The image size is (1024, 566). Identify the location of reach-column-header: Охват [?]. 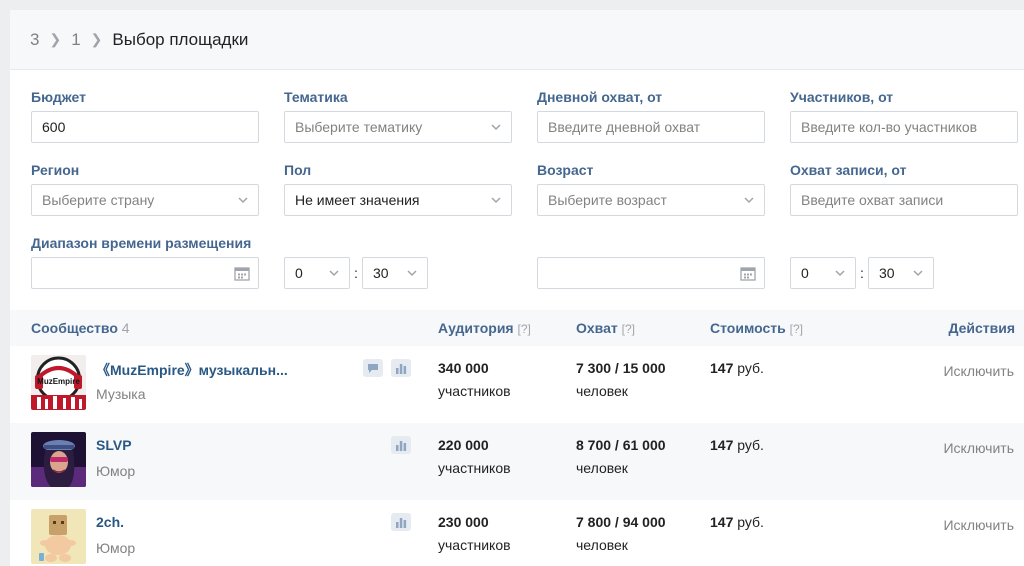
(605, 328).